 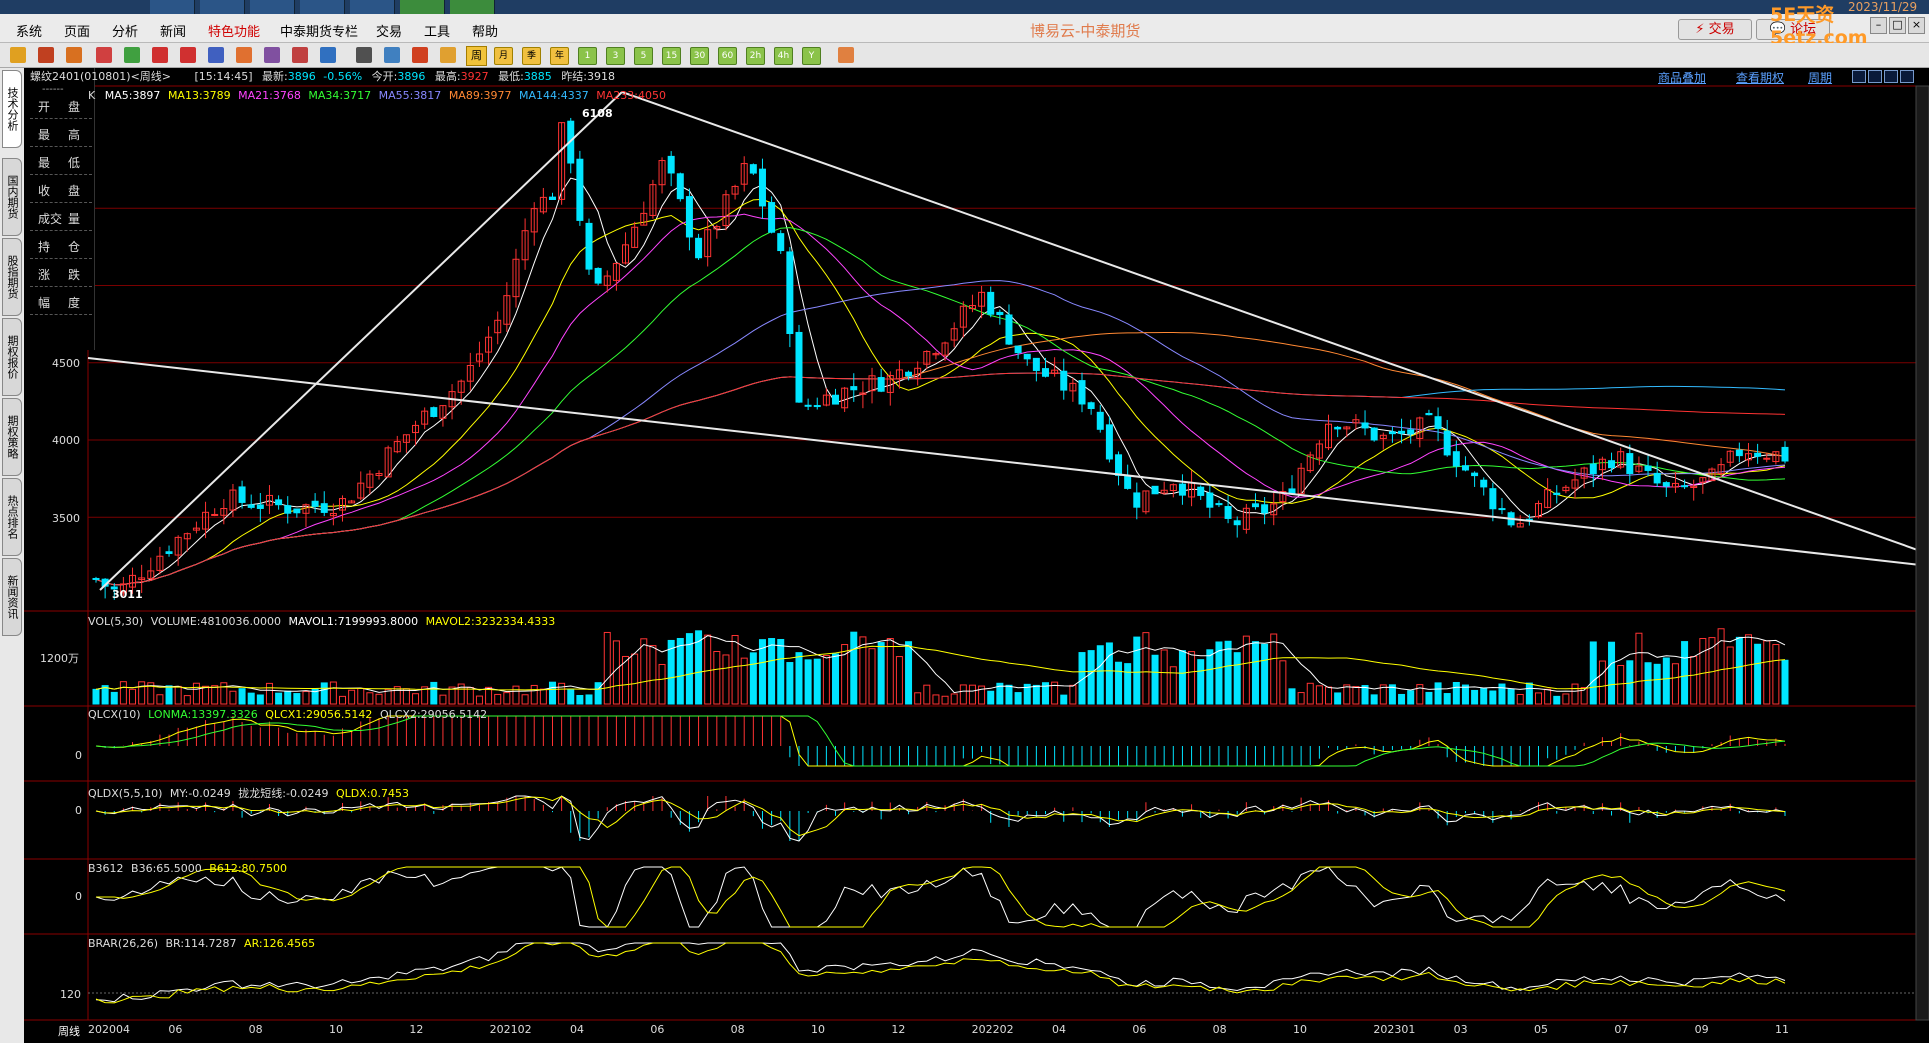 What do you see at coordinates (671, 56) in the screenshot?
I see `period-15min-button: 15` at bounding box center [671, 56].